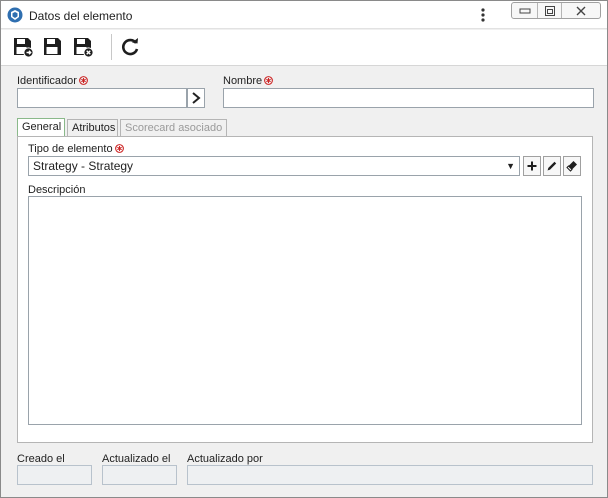 Image resolution: width=608 pixels, height=498 pixels. I want to click on clear-element-type-button, so click(572, 166).